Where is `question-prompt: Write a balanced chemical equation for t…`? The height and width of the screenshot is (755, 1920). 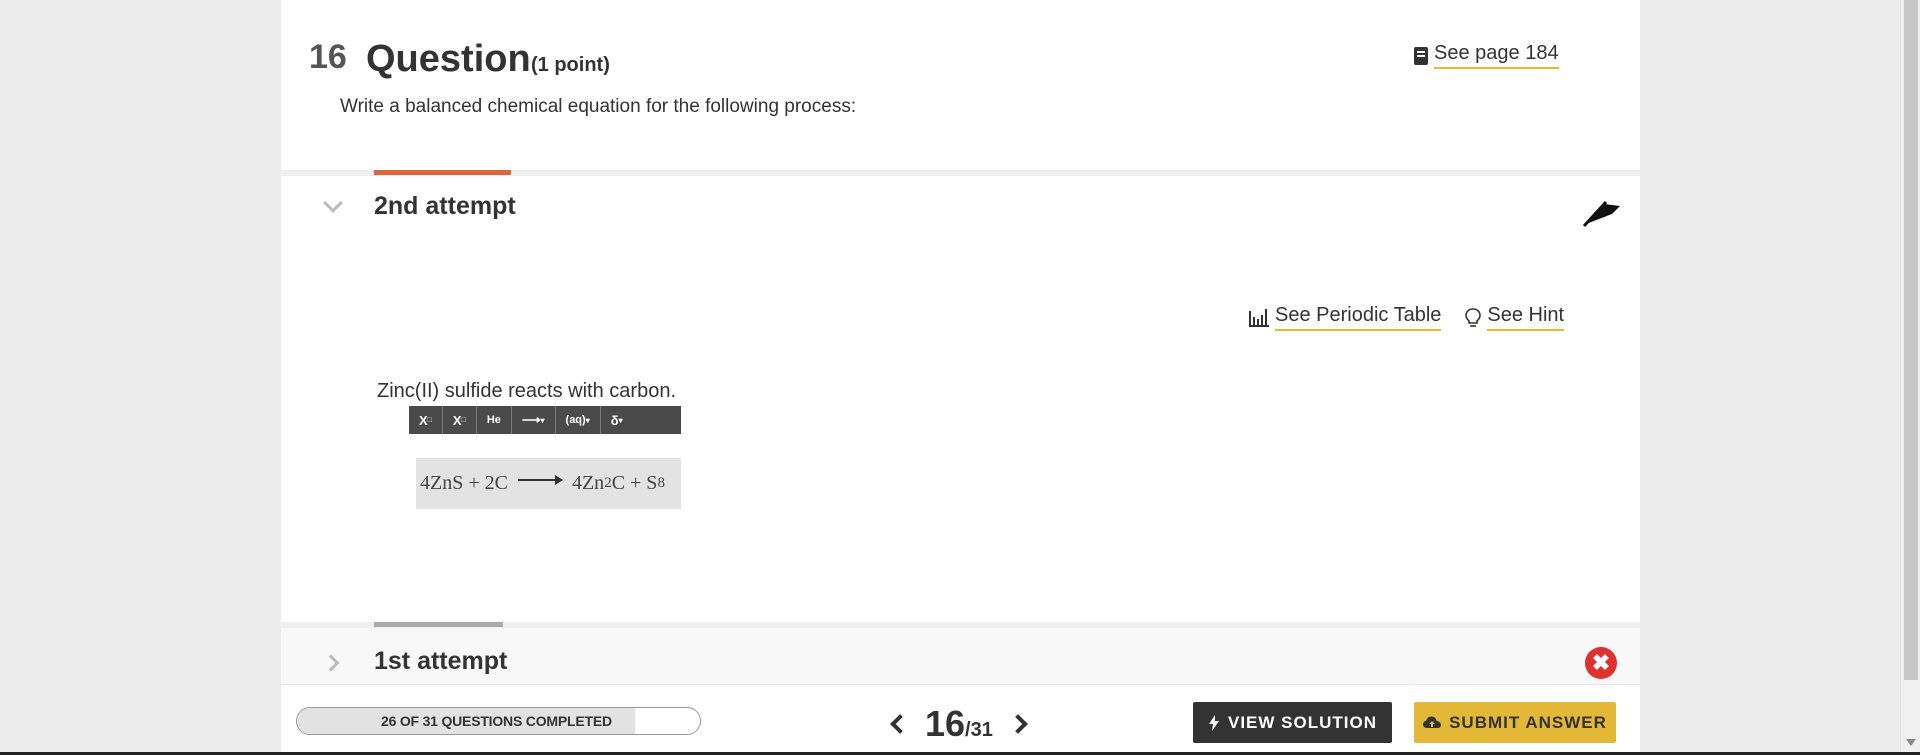
question-prompt: Write a balanced chemical equation for t… is located at coordinates (598, 106).